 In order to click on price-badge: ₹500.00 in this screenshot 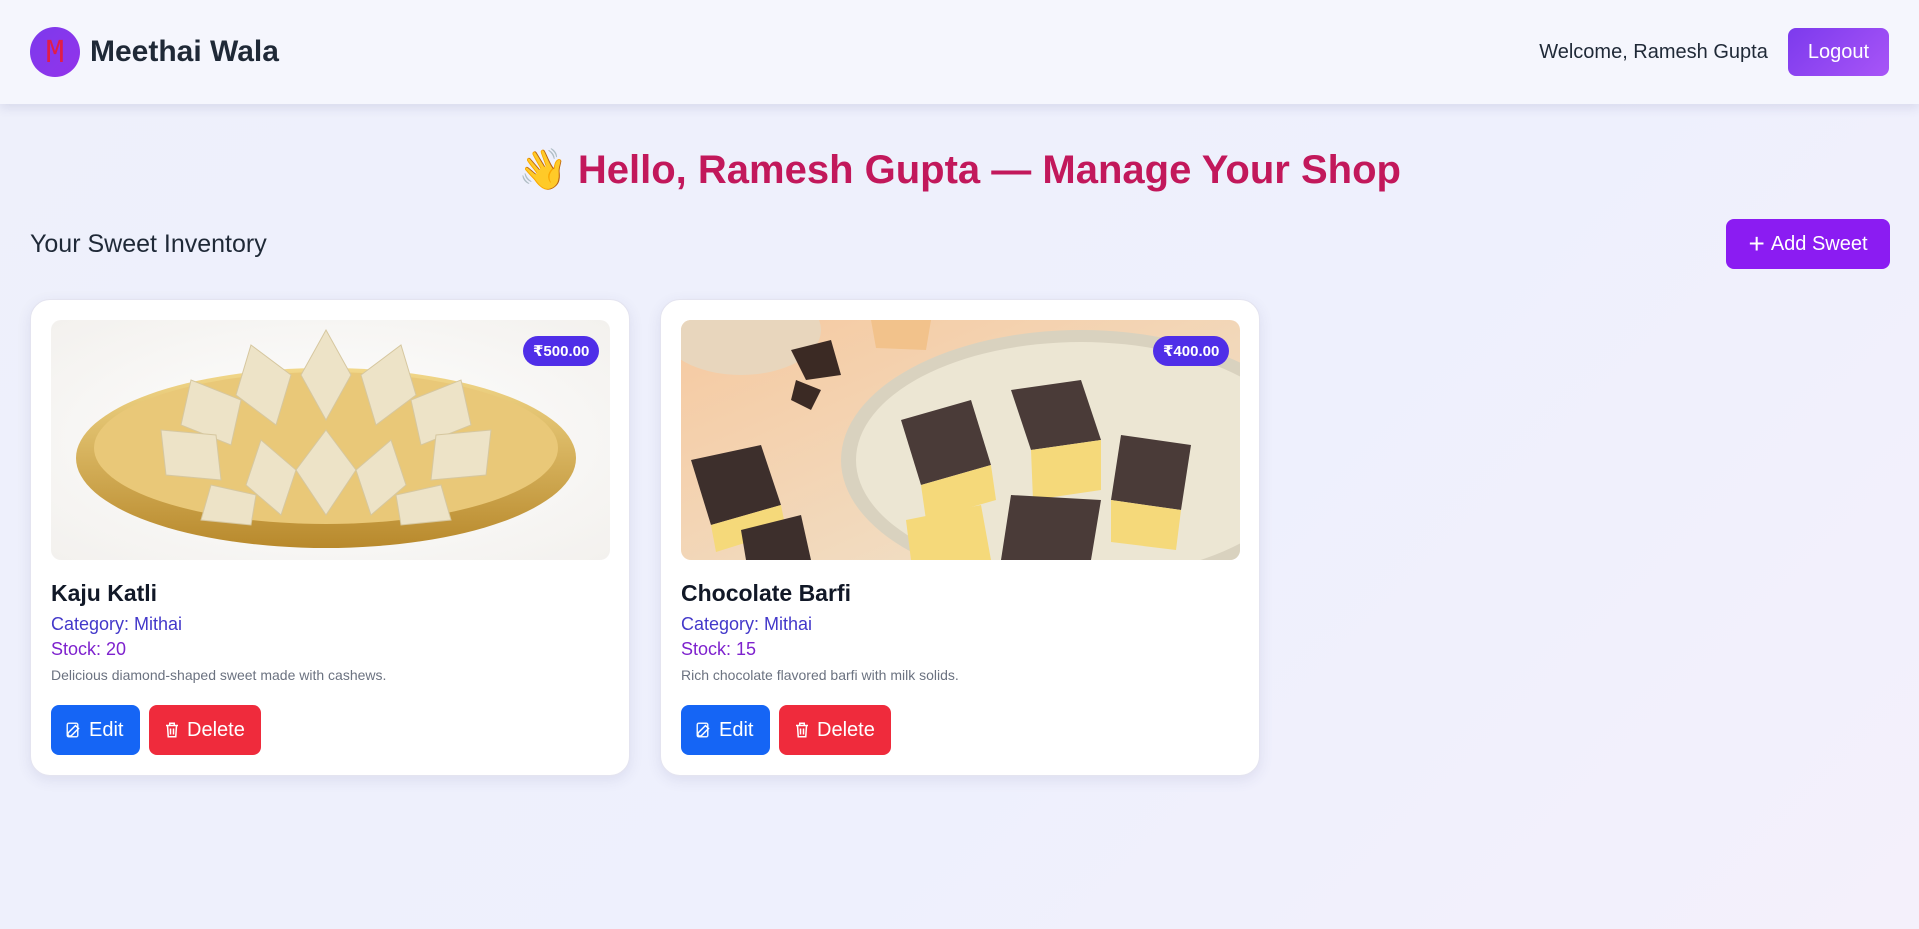, I will do `click(561, 351)`.